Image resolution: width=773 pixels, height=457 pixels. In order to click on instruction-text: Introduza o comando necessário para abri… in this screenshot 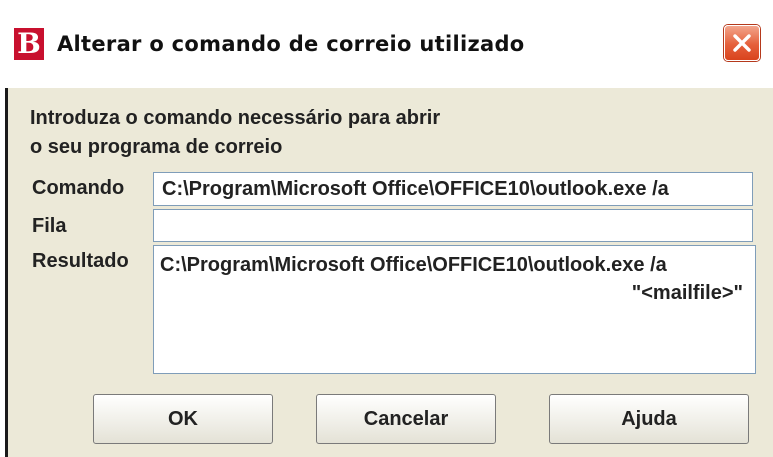, I will do `click(235, 133)`.